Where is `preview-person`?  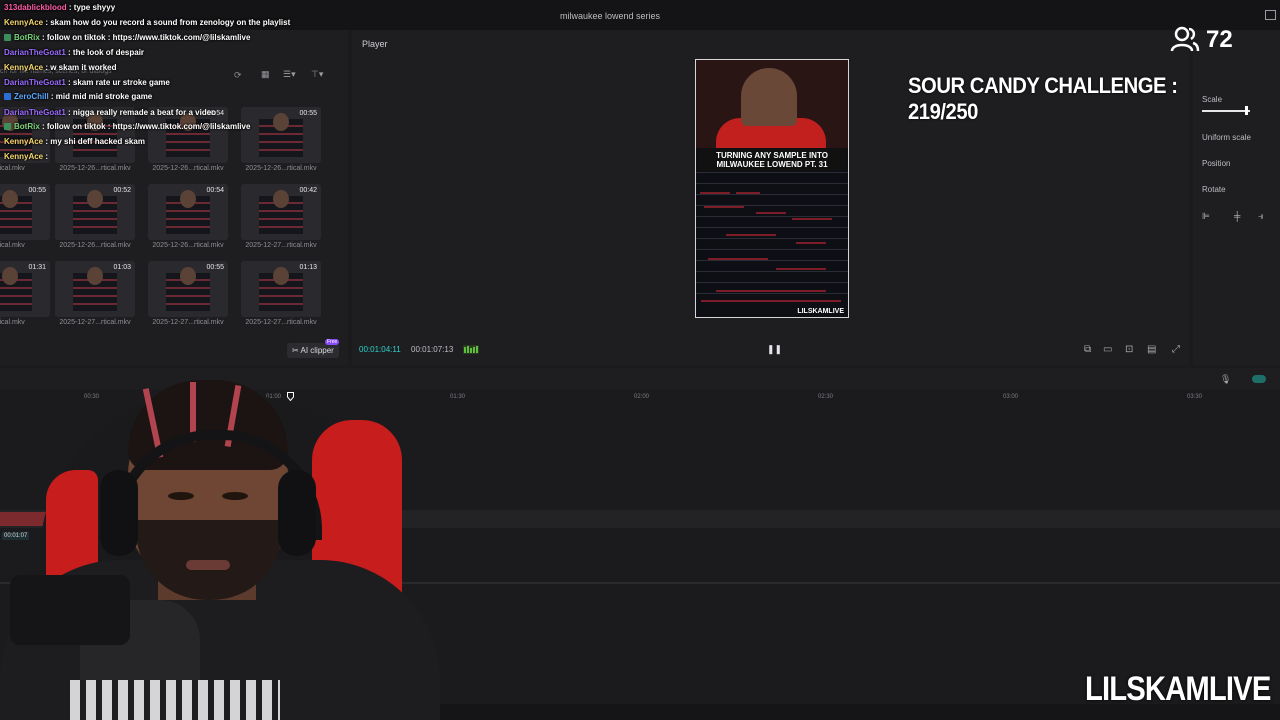
preview-person is located at coordinates (769, 97).